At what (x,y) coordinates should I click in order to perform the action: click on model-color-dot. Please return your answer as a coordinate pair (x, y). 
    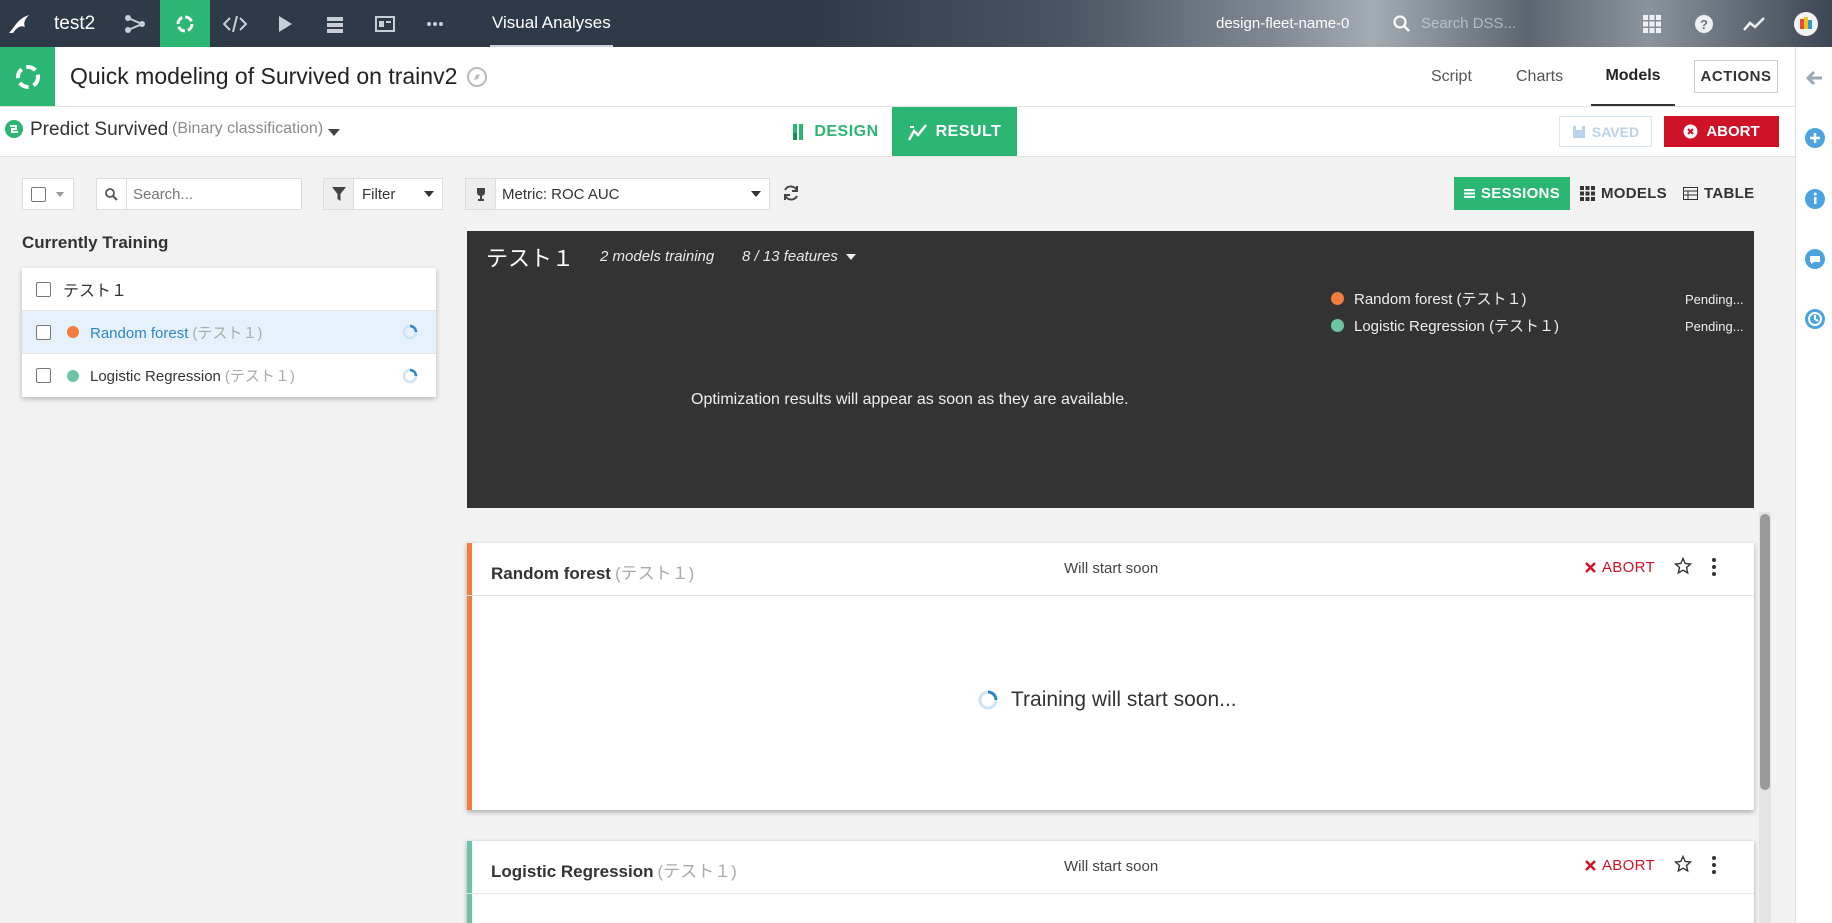
    Looking at the image, I should click on (73, 332).